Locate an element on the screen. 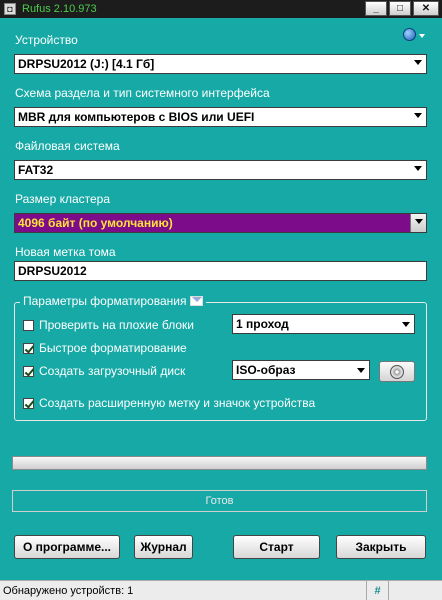 The image size is (442, 600). status-text: Готов is located at coordinates (219, 501).